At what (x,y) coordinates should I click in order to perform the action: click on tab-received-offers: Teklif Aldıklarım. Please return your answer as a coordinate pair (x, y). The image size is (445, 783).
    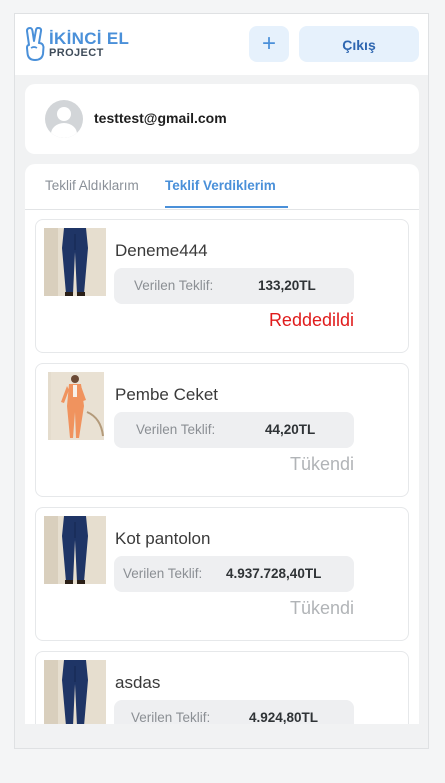
    Looking at the image, I should click on (92, 185).